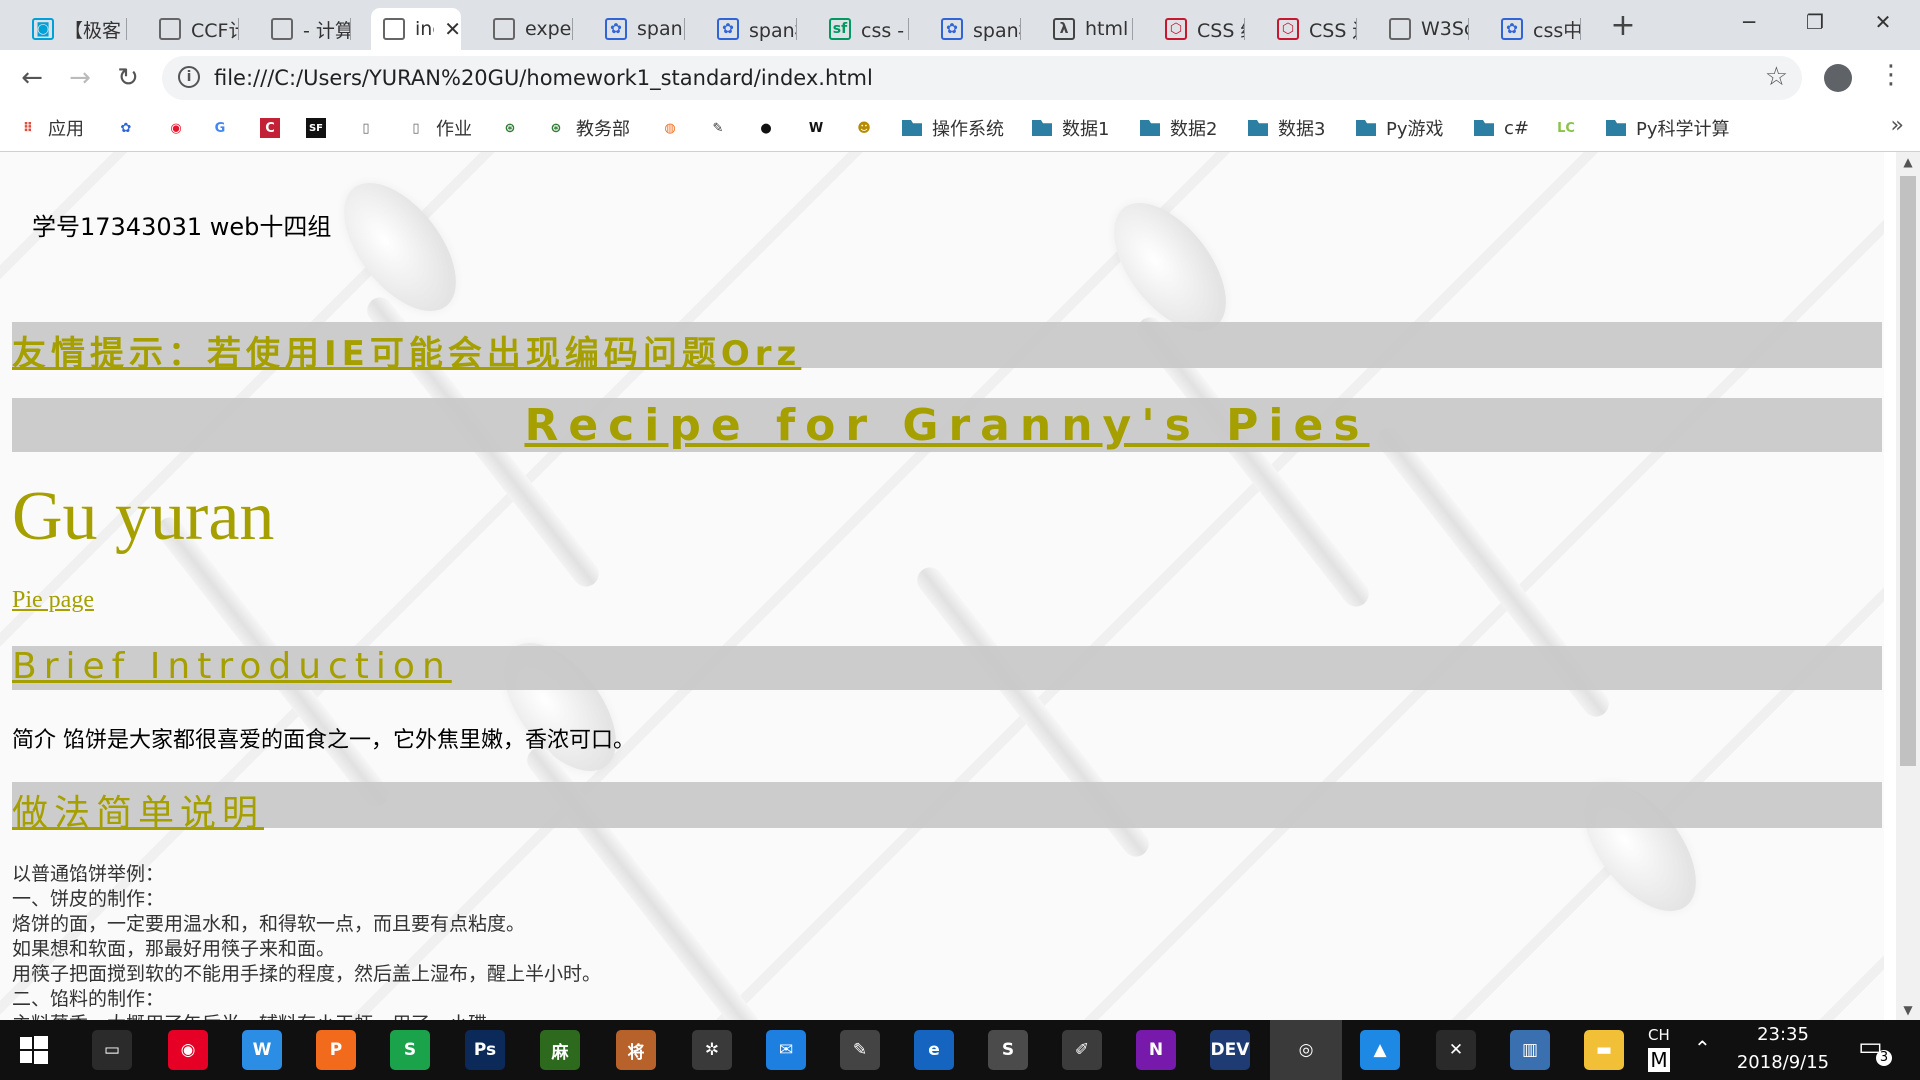  I want to click on sublime-text-icon: S, so click(1008, 1050).